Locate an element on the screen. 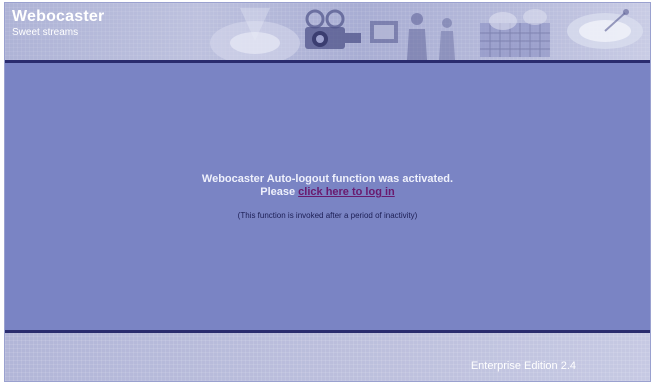 This screenshot has height=385, width=655. login-prompt-prefix: Please is located at coordinates (279, 192).